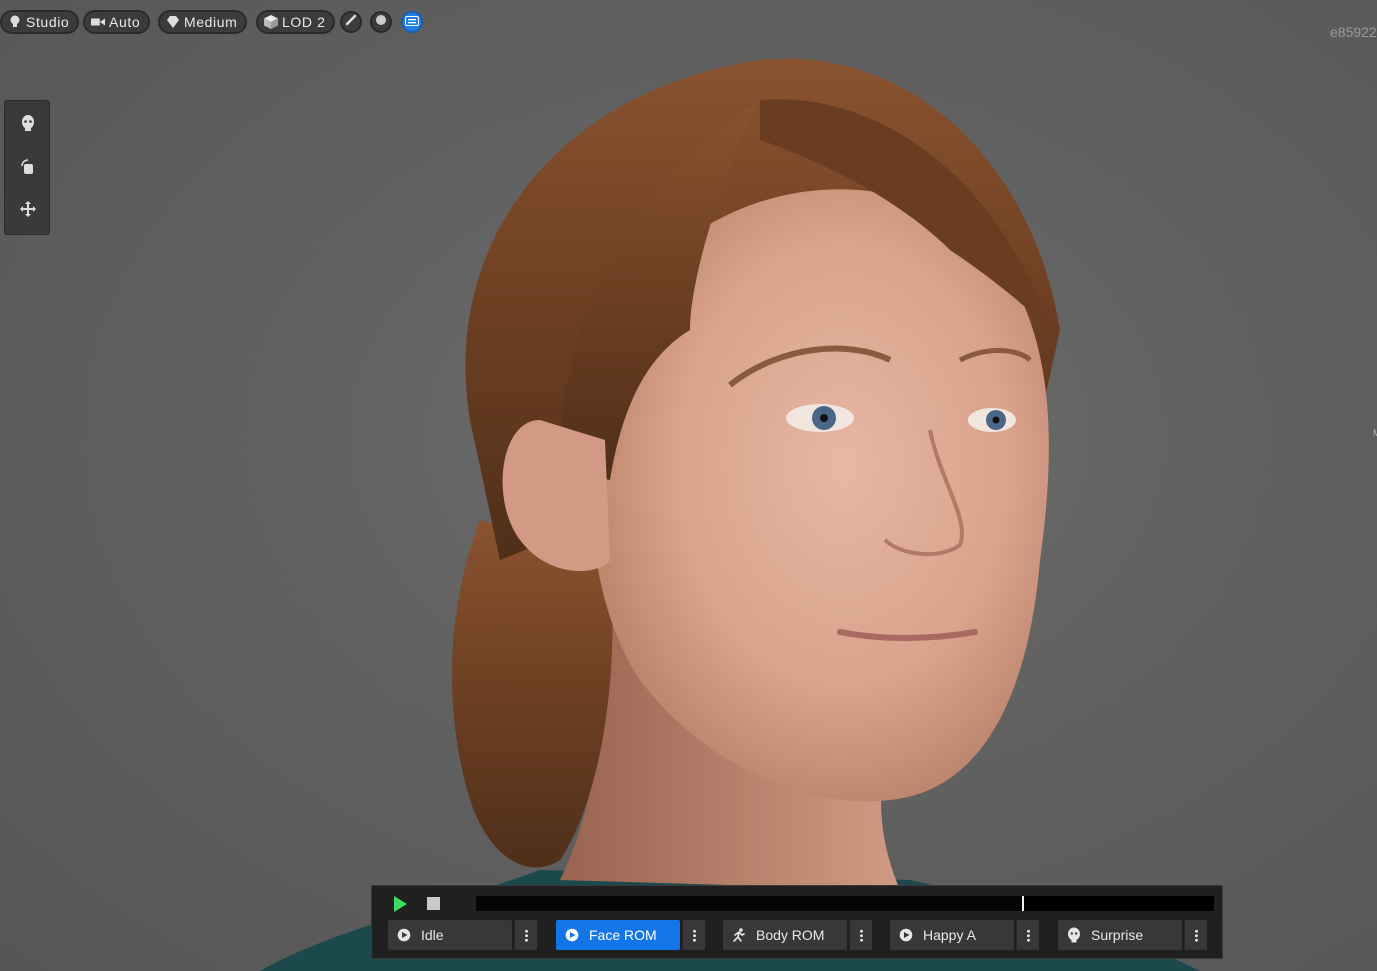  What do you see at coordinates (1353, 32) in the screenshot?
I see `asset-id-text: e85922` at bounding box center [1353, 32].